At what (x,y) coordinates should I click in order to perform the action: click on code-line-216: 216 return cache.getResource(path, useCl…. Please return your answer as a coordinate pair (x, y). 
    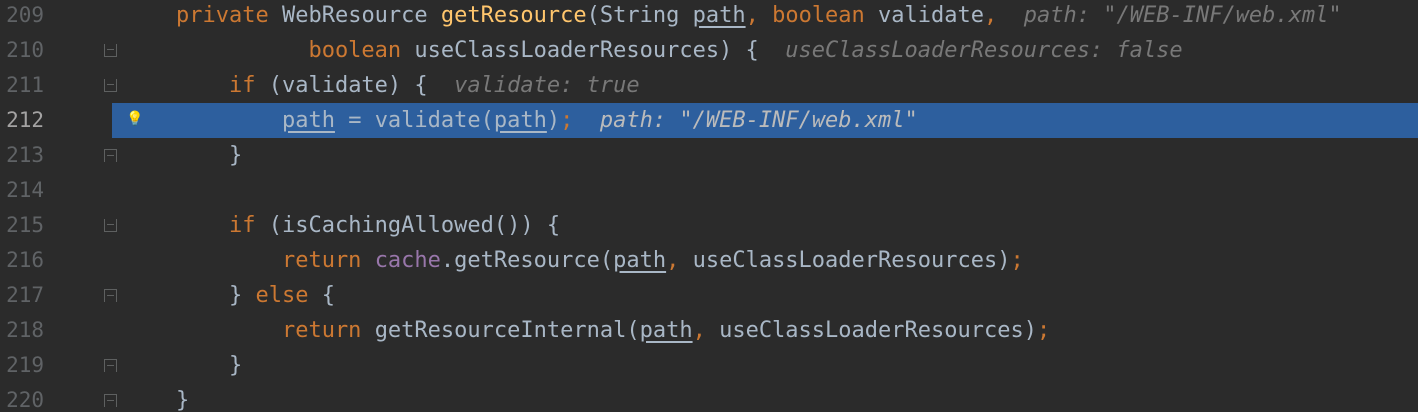
    Looking at the image, I should click on (709, 260).